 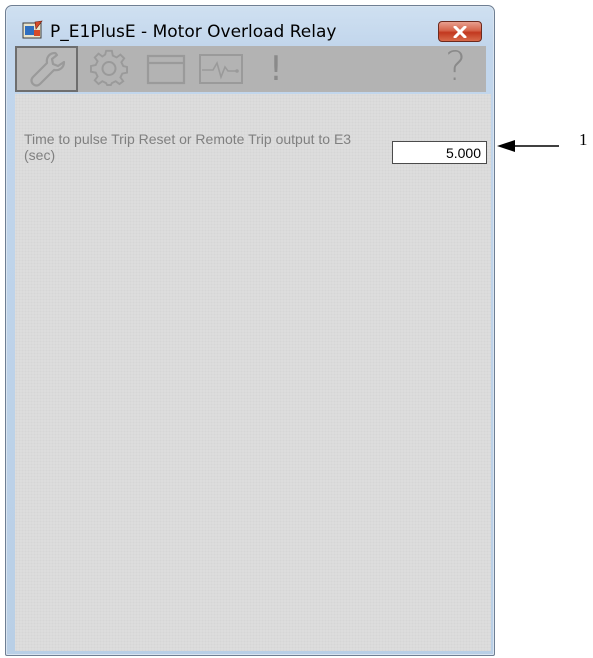 I want to click on trend-icon, so click(x=221, y=69).